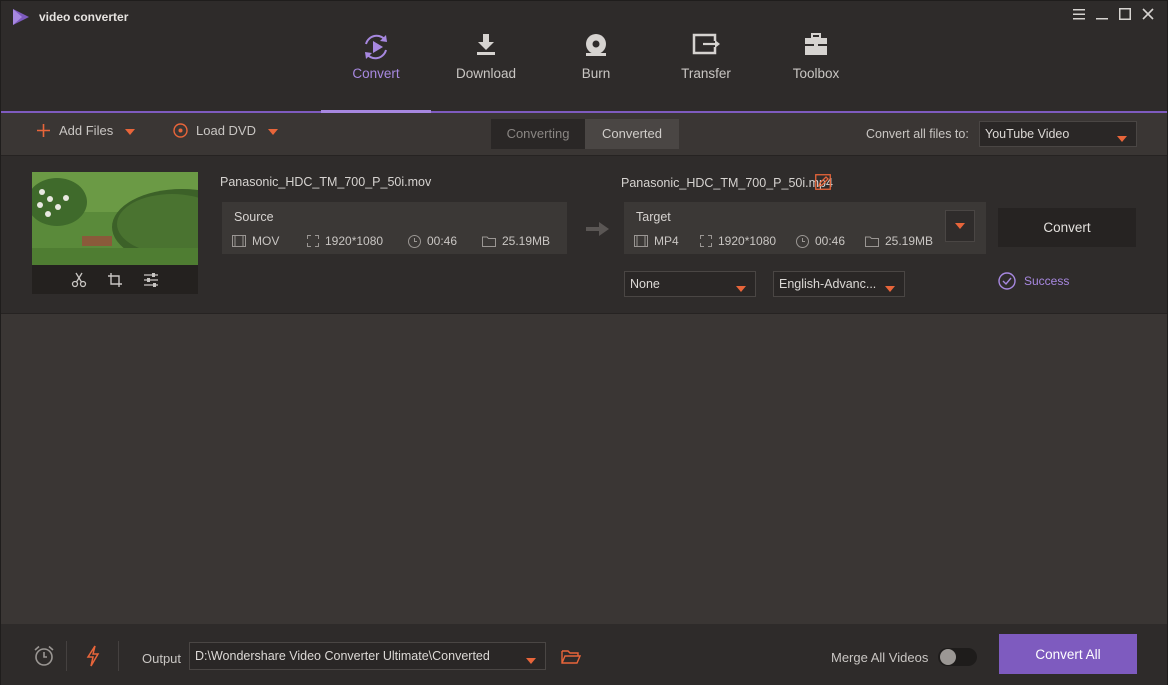 The width and height of the screenshot is (1168, 685). I want to click on nav-toolbox-label: Toolbox, so click(816, 73).